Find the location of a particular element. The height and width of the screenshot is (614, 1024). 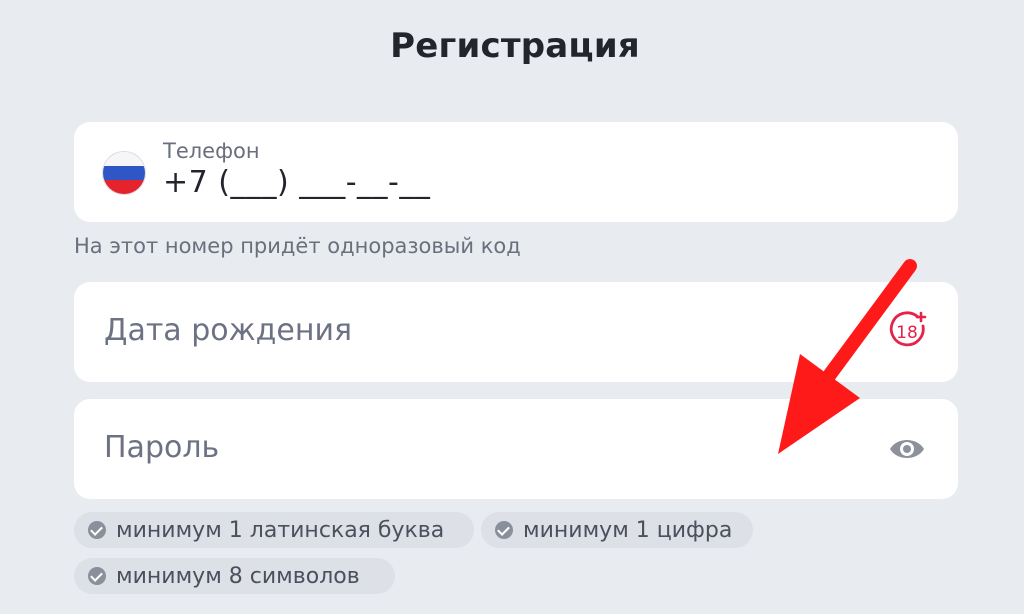

page-title: Регистрация is located at coordinates (515, 46).